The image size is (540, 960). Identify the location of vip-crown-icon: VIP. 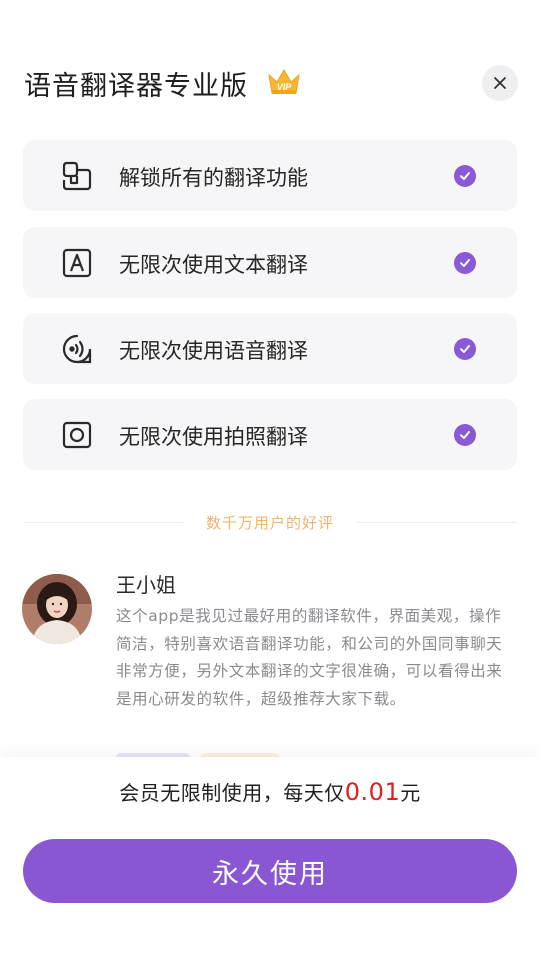
(284, 82).